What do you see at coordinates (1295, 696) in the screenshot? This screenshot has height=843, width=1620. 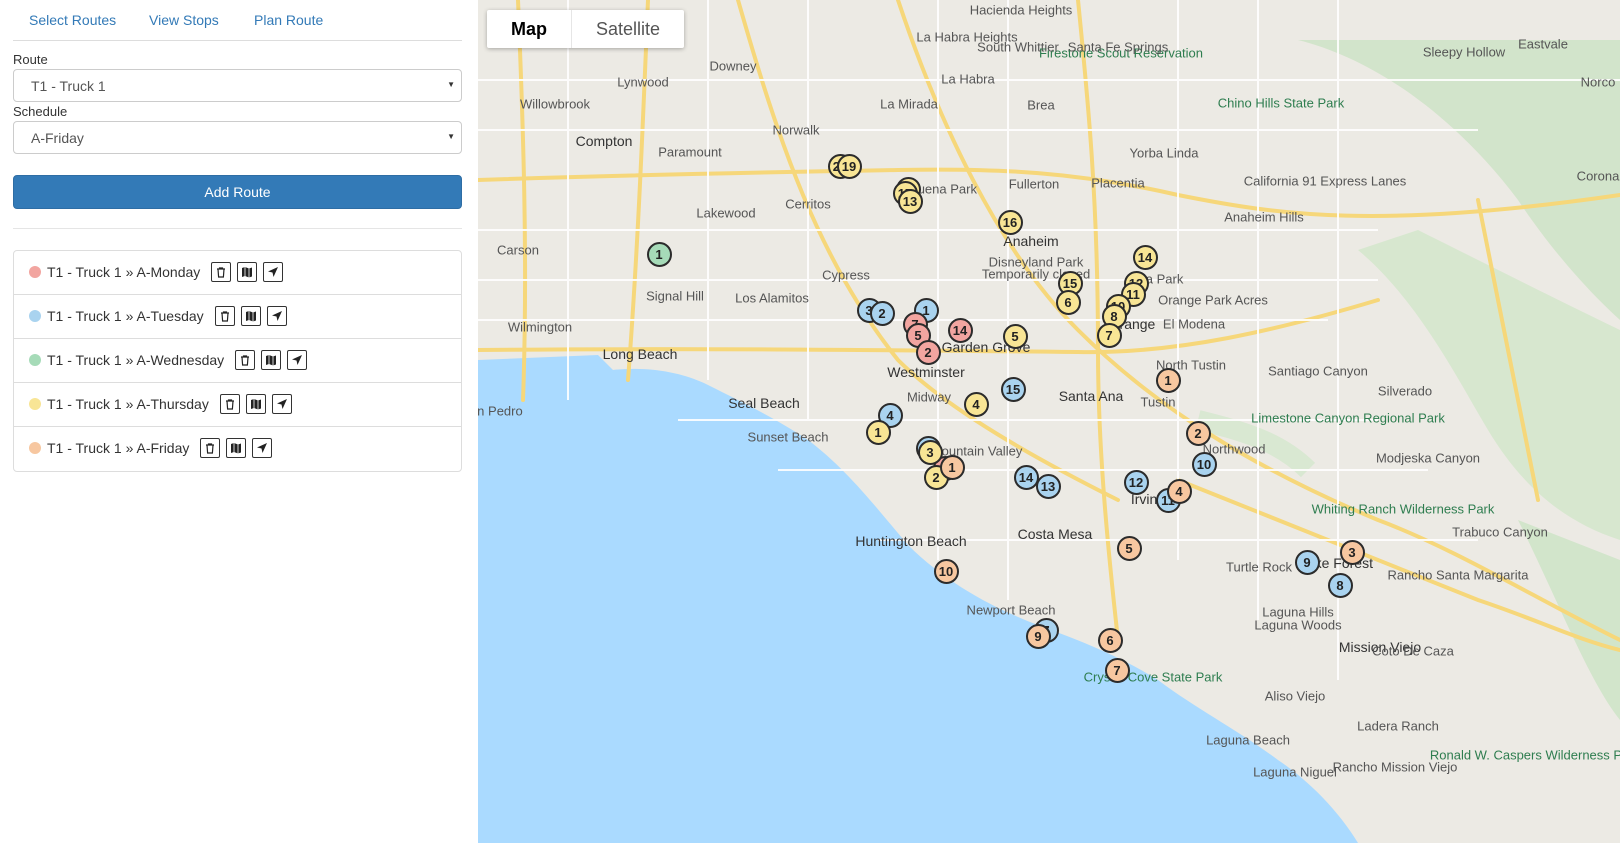 I see `map-place-label: Aliso Viejo` at bounding box center [1295, 696].